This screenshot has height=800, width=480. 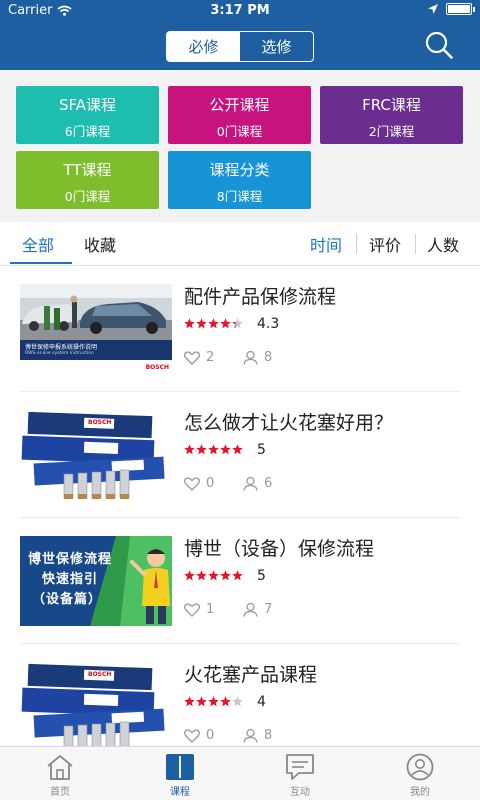 What do you see at coordinates (391, 105) in the screenshot?
I see `category-name: FRC课程` at bounding box center [391, 105].